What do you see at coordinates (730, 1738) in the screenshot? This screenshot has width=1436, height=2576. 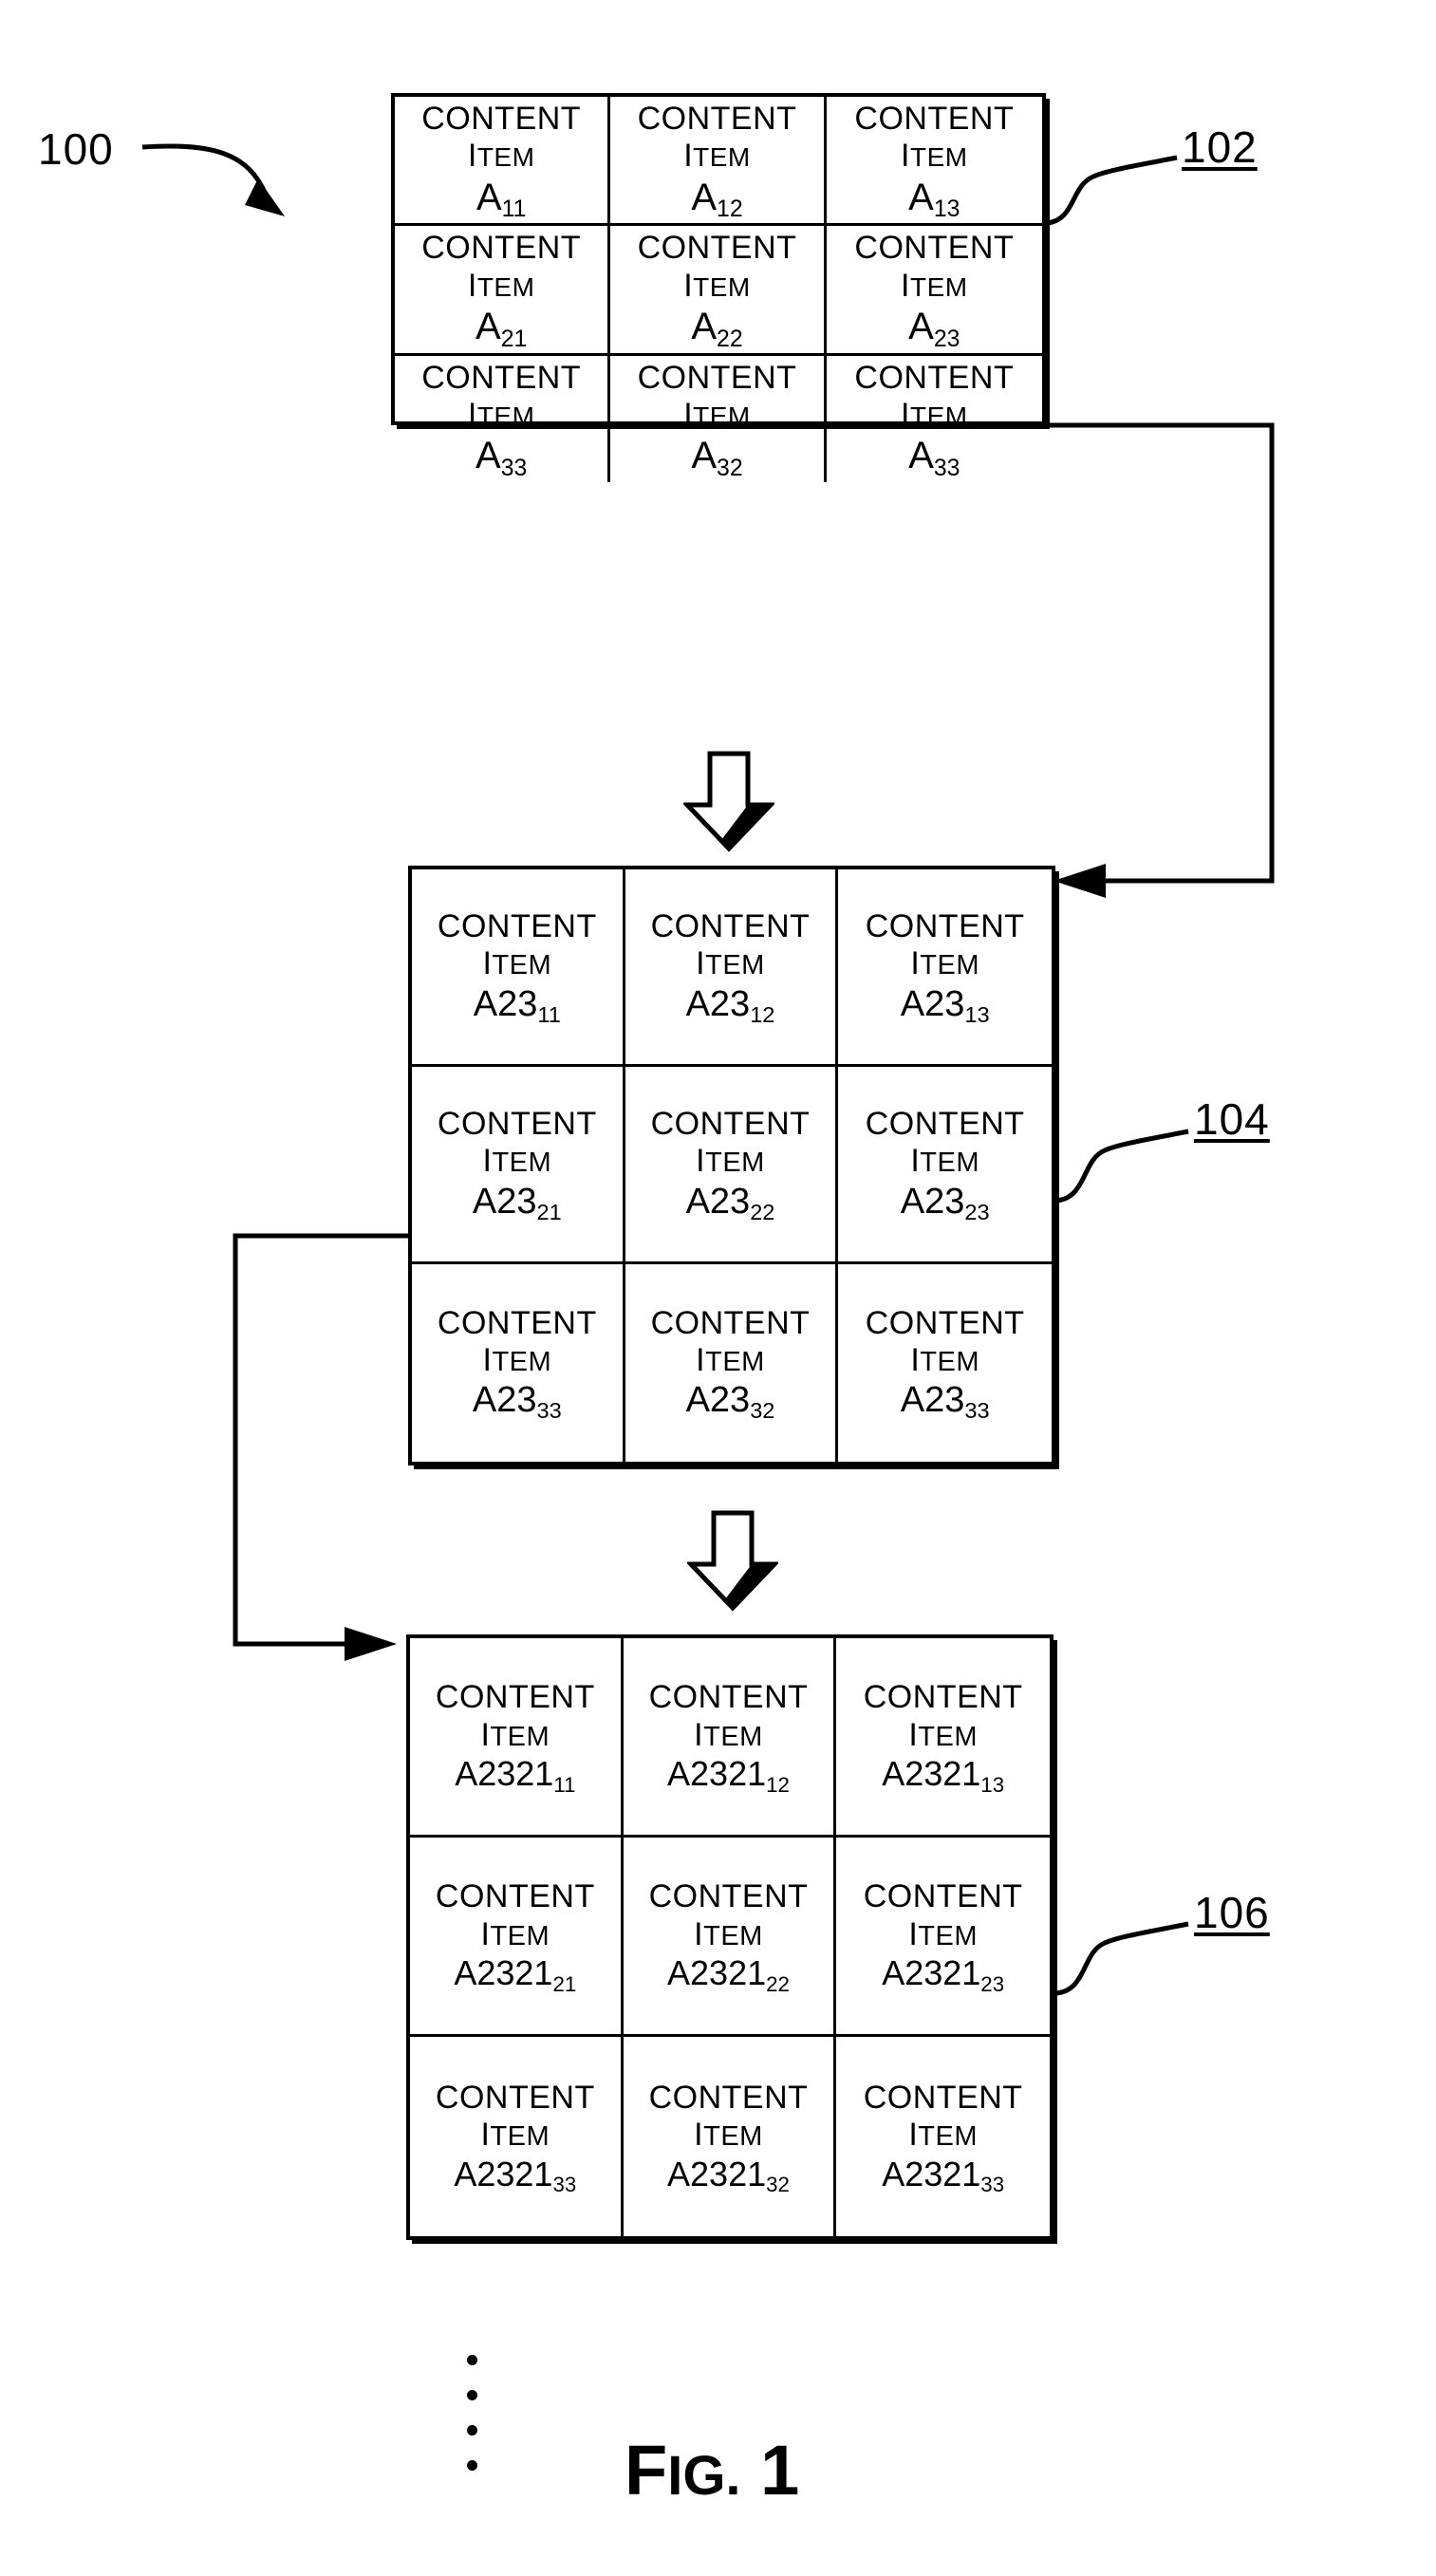 I see `grid-cell: CONTENT ITEM A232112` at bounding box center [730, 1738].